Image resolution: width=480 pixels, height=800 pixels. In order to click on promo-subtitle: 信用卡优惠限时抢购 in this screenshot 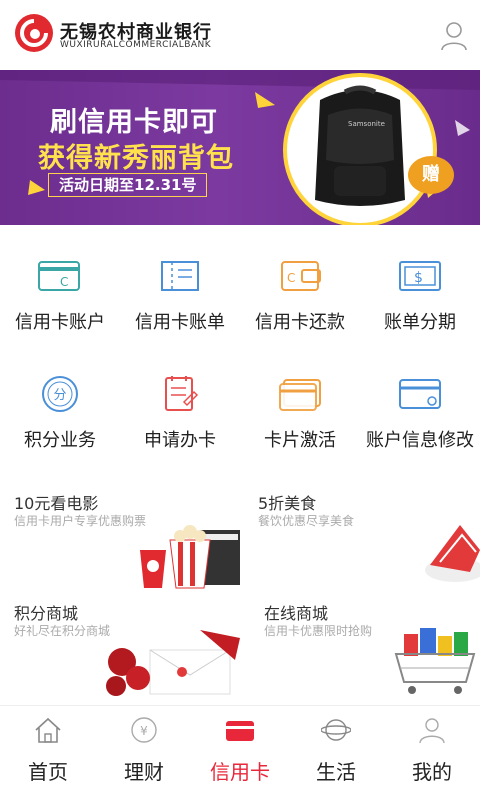, I will do `click(318, 631)`.